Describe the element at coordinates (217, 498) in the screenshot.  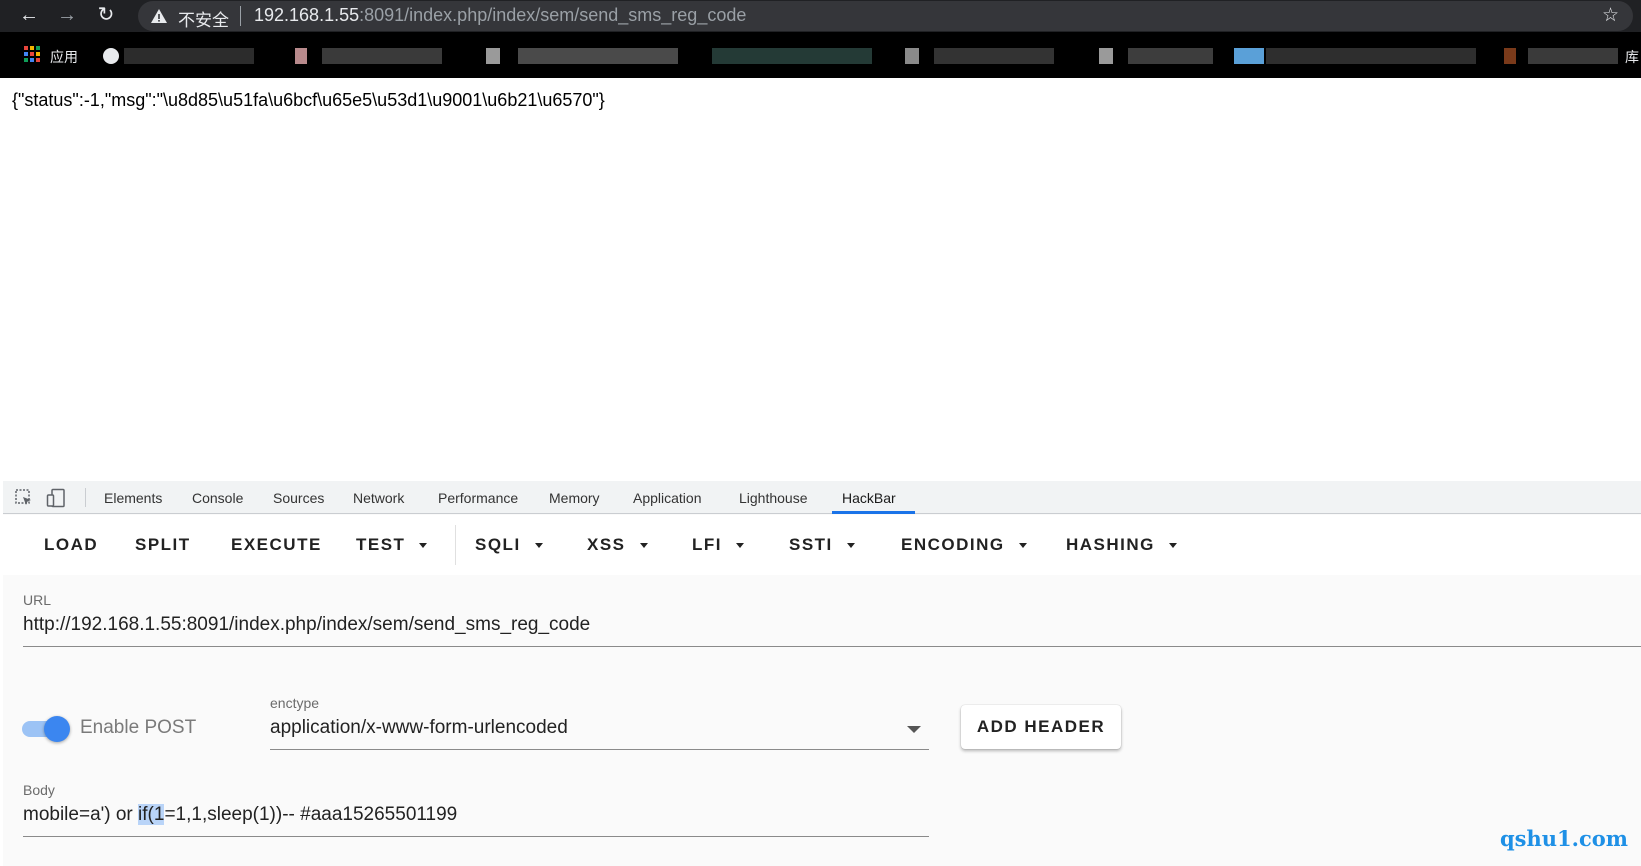
I see `tab-console: Console` at that location.